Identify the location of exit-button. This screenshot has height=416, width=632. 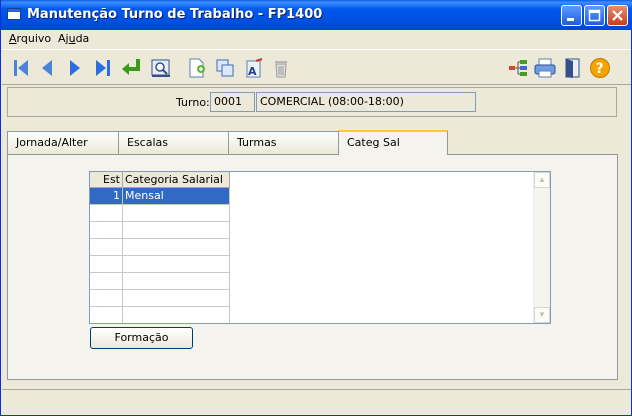
(572, 68).